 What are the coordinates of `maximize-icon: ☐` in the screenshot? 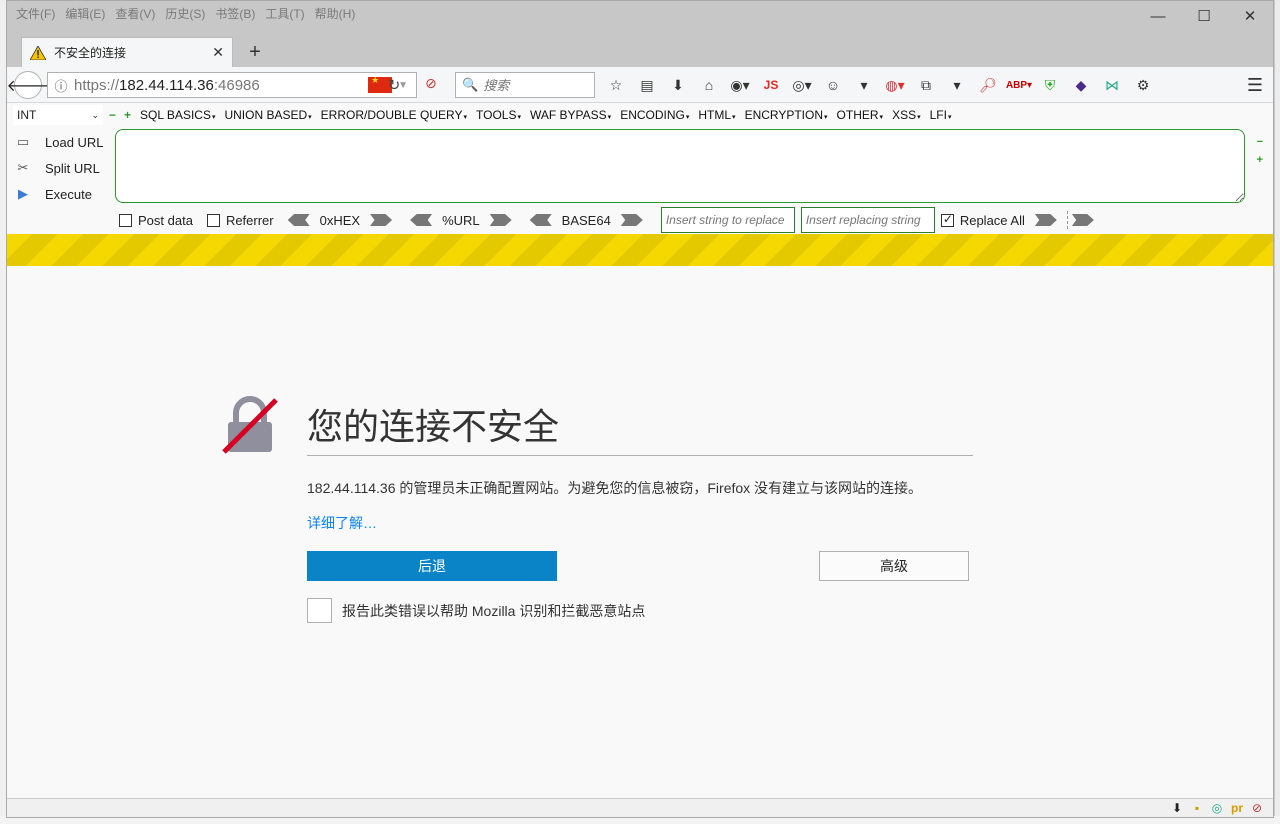 It's located at (1204, 16).